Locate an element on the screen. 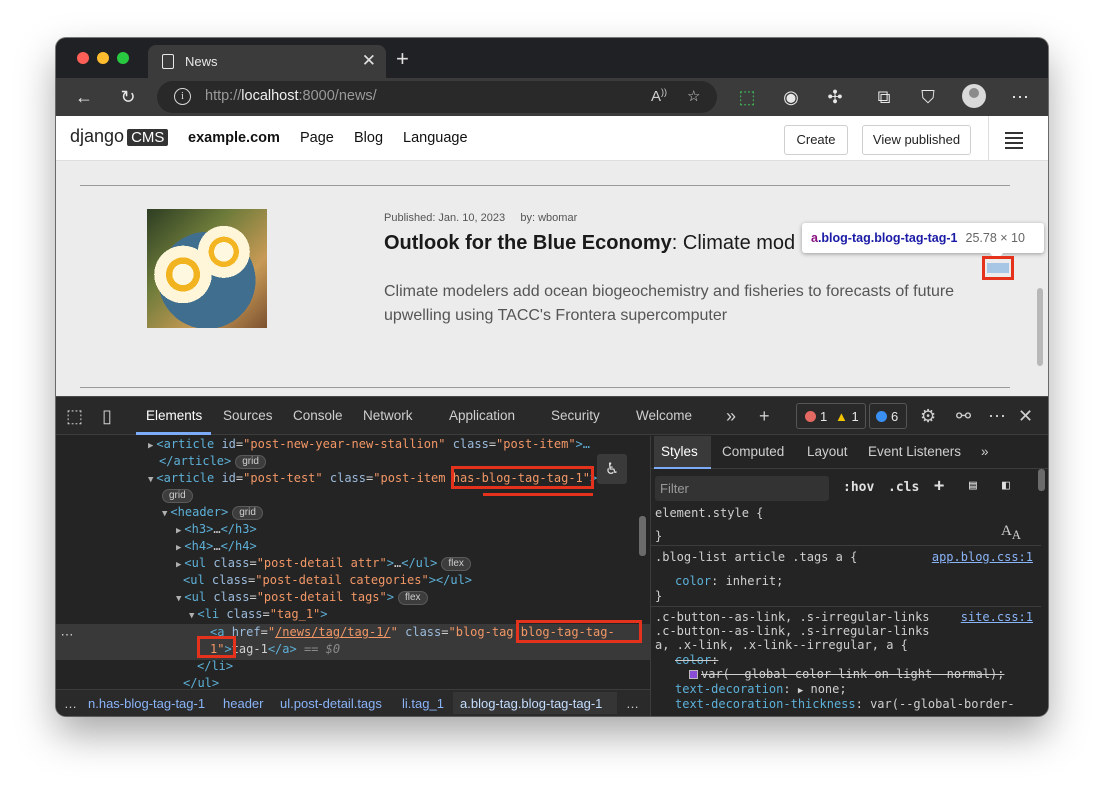  dom-node-ul-tags: ▼ <ul class="post-detail tags"> flex is located at coordinates (302, 597).